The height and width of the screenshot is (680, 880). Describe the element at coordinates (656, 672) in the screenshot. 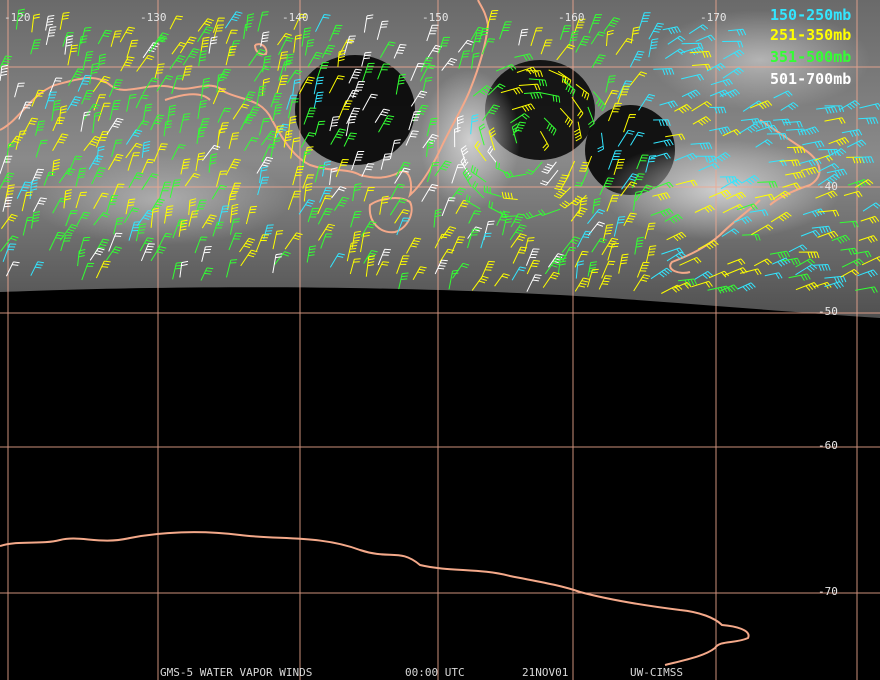

I see `footer-source: UW-CIMSS` at that location.